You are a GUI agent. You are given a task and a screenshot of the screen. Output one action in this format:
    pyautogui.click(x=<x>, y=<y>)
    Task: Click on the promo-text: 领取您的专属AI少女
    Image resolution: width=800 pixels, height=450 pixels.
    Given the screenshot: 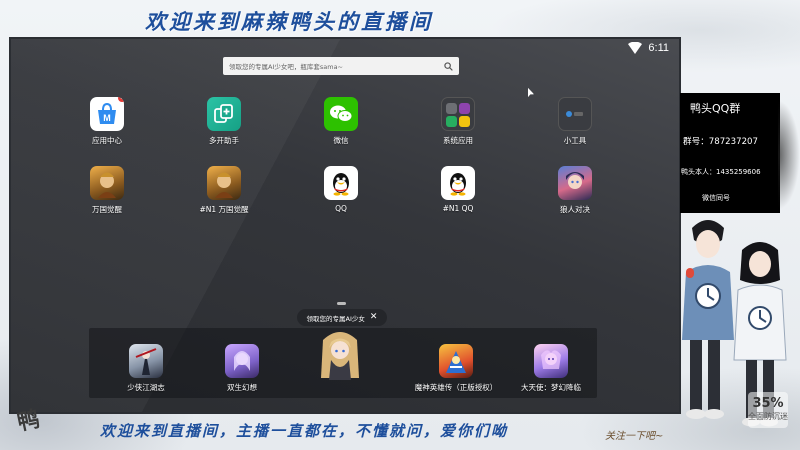 What is the action you would take?
    pyautogui.click(x=335, y=318)
    